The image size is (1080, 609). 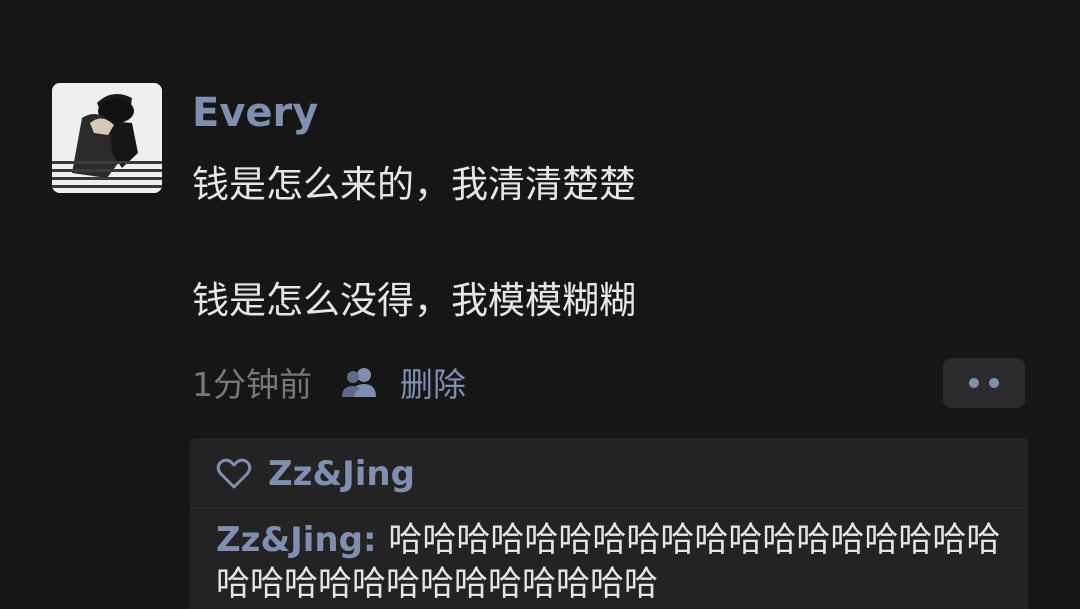 What do you see at coordinates (289, 540) in the screenshot?
I see `comment-author: Zz&Jing` at bounding box center [289, 540].